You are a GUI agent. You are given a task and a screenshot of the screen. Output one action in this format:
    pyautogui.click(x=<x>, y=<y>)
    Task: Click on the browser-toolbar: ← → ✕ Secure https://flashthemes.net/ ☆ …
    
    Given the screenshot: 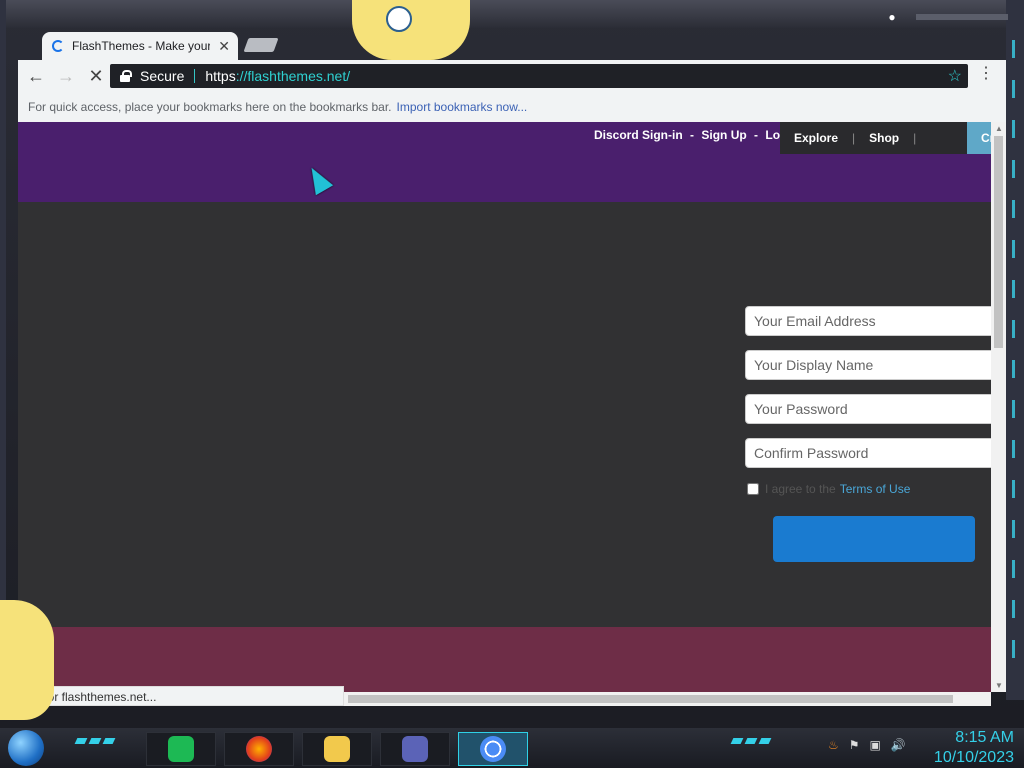 What is the action you would take?
    pyautogui.click(x=512, y=76)
    